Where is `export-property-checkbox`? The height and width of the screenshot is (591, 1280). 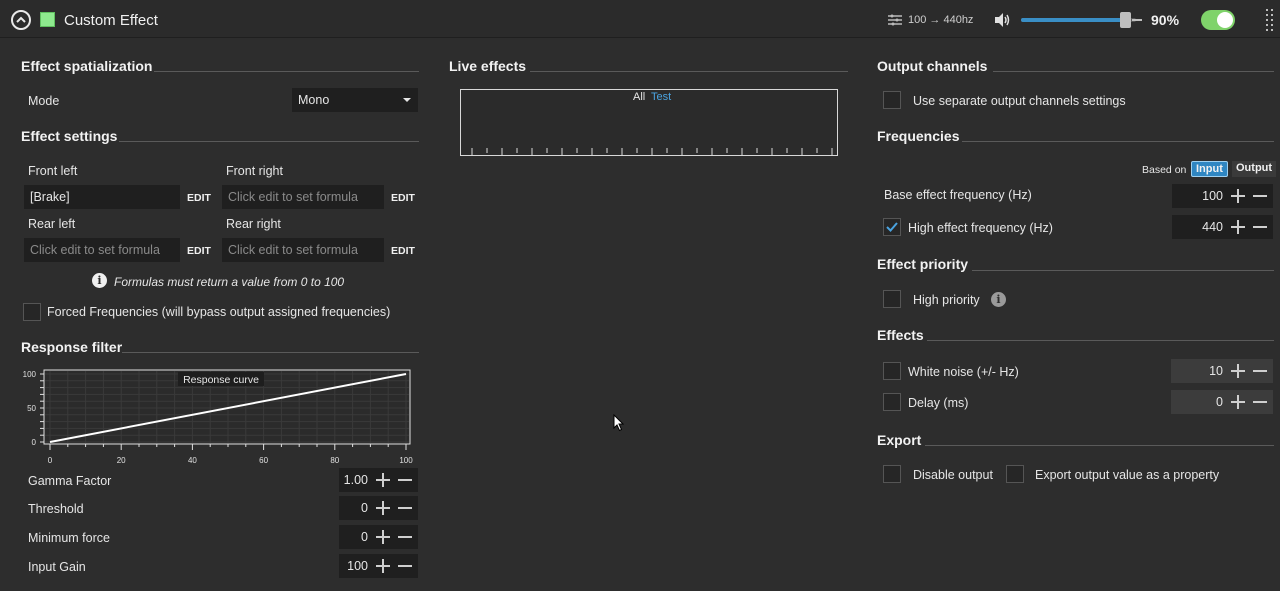
export-property-checkbox is located at coordinates (1015, 474).